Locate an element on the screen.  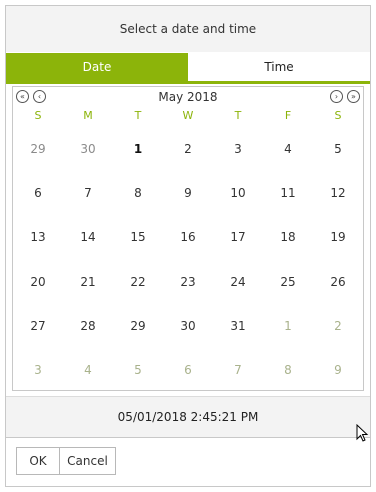
weekday-header: S M T W T F S is located at coordinates (188, 118).